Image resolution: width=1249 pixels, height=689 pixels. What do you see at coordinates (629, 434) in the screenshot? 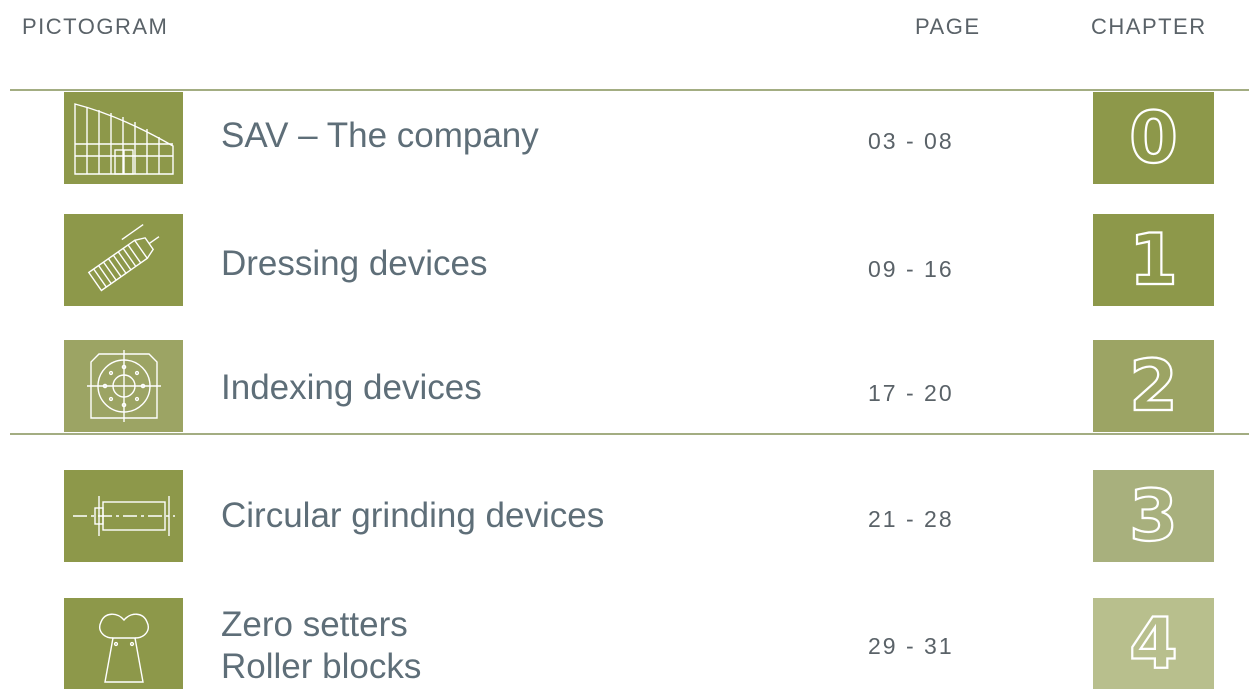
I see `divider-middle` at bounding box center [629, 434].